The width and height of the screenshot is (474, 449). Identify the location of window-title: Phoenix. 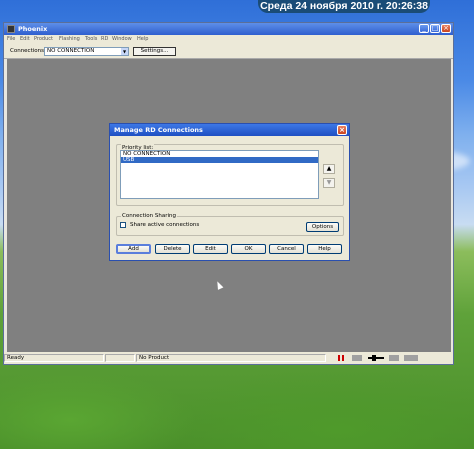
(33, 29).